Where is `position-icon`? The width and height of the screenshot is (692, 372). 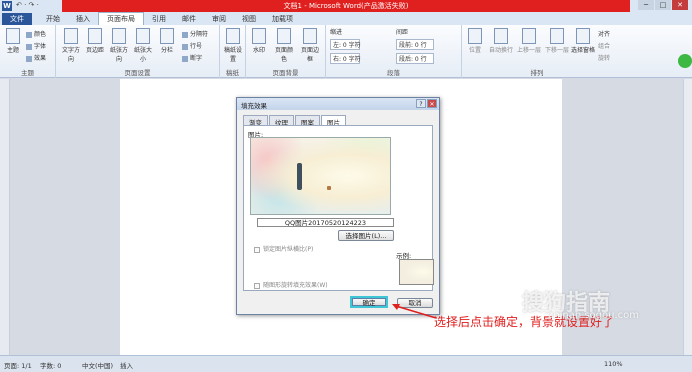
position-icon is located at coordinates (475, 36).